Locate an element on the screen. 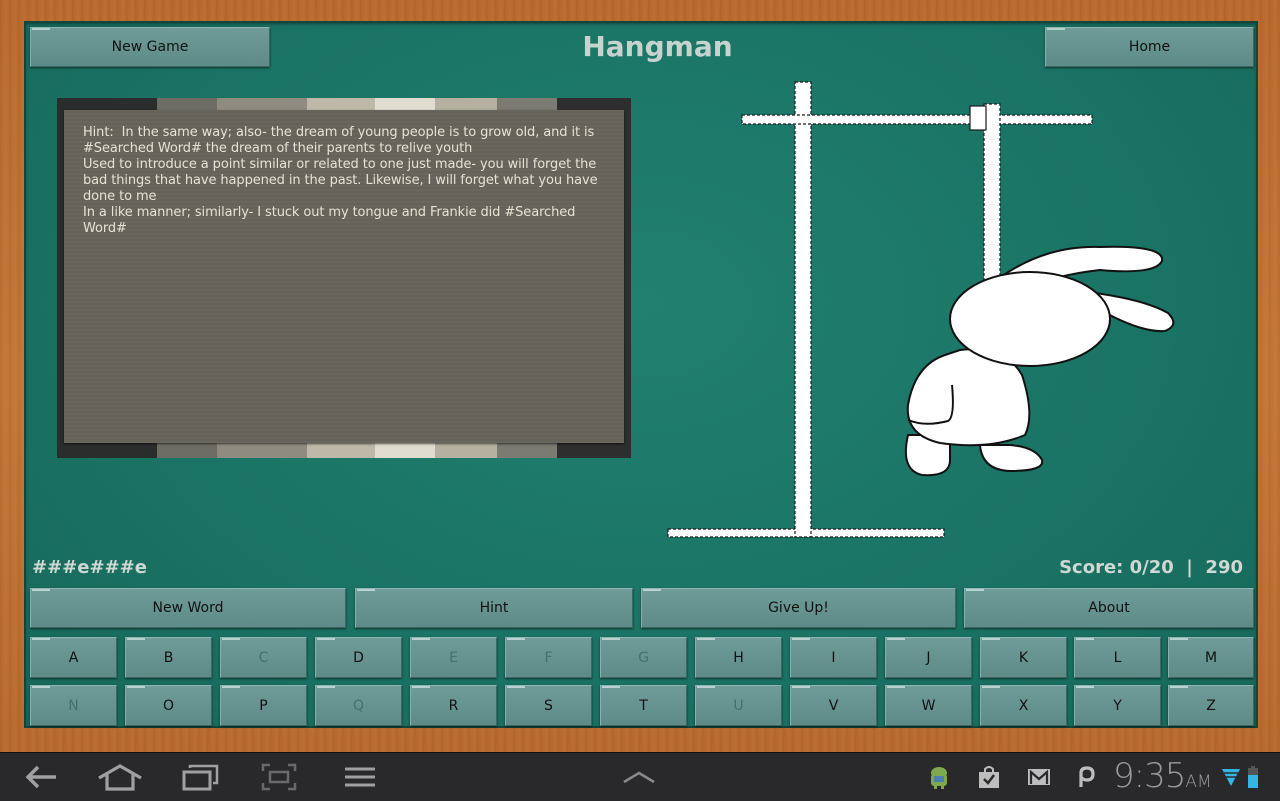  key-label: D is located at coordinates (358, 657).